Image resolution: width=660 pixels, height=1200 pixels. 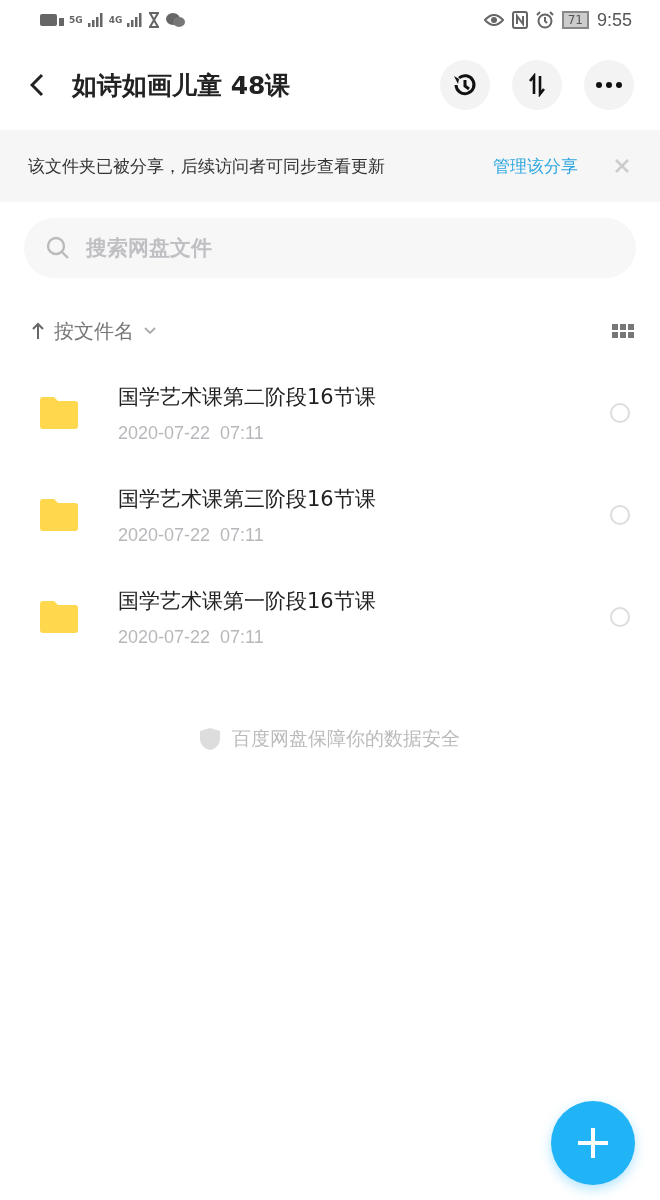 I want to click on security-note: 百度网盘保障你的数据安全, so click(x=346, y=738).